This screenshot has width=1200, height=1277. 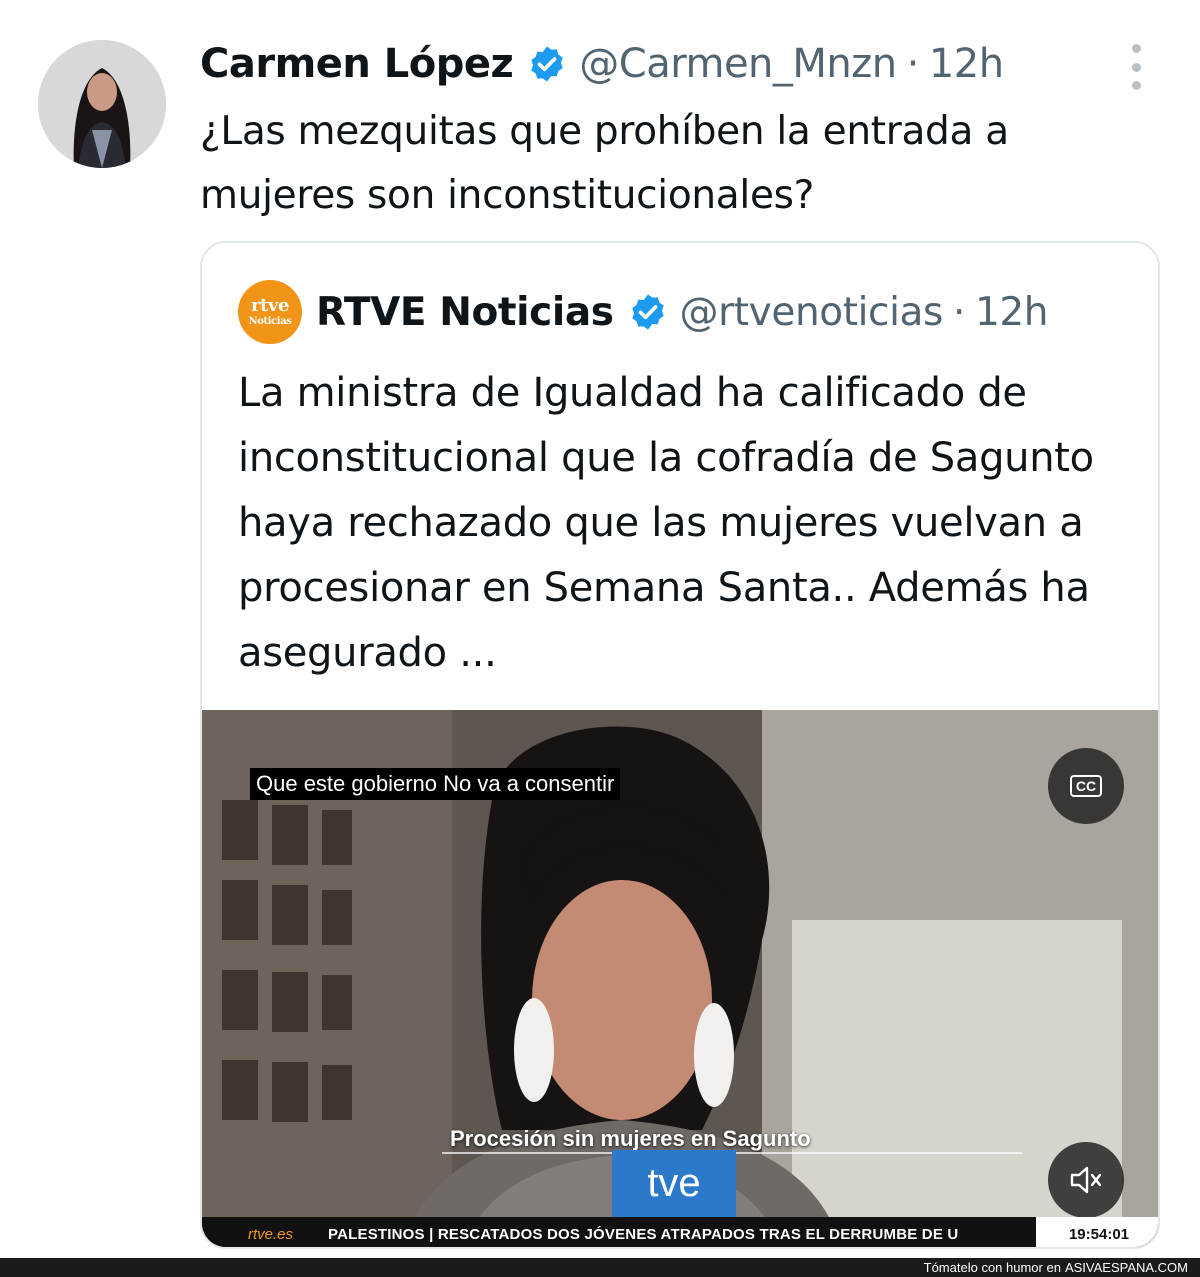 I want to click on ticker-brand: rtve.es, so click(x=271, y=1234).